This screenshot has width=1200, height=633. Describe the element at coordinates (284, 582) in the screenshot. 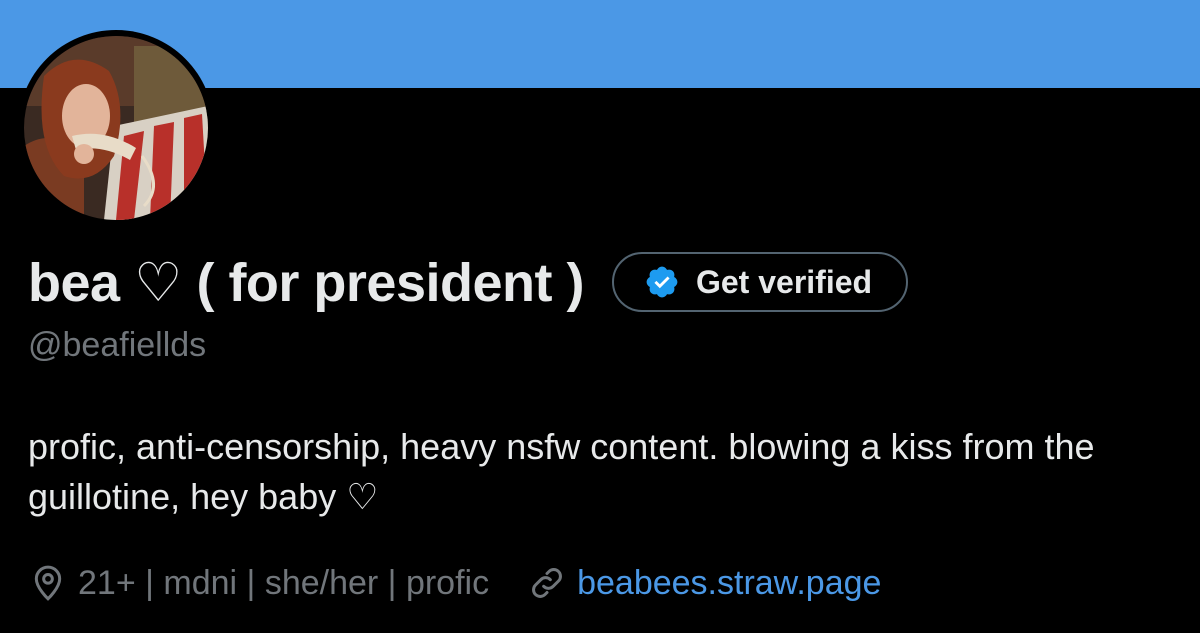

I see `profile-location: 21+ | mdni | she/her | profic` at that location.